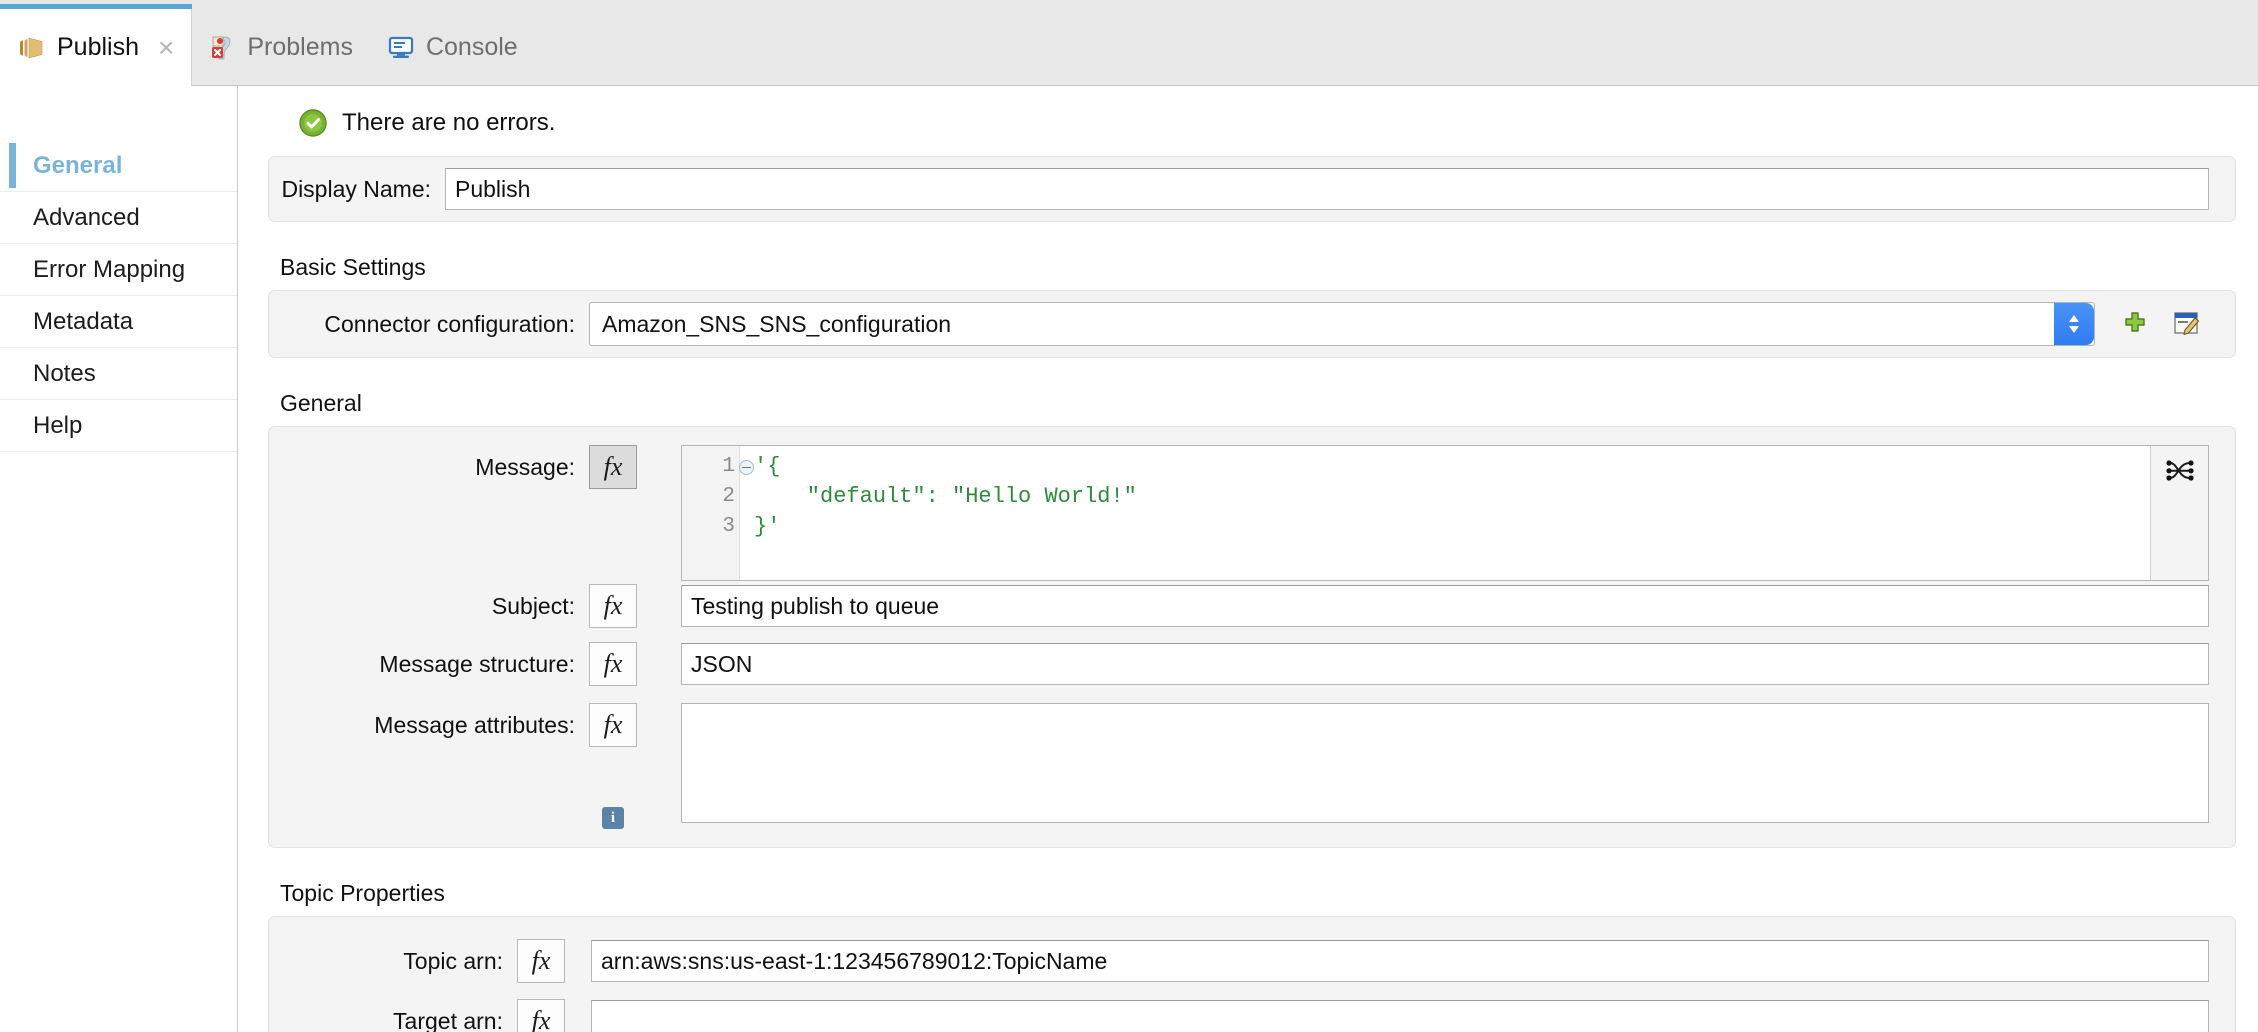  Describe the element at coordinates (613, 467) in the screenshot. I see `message-fx-button: fx` at that location.